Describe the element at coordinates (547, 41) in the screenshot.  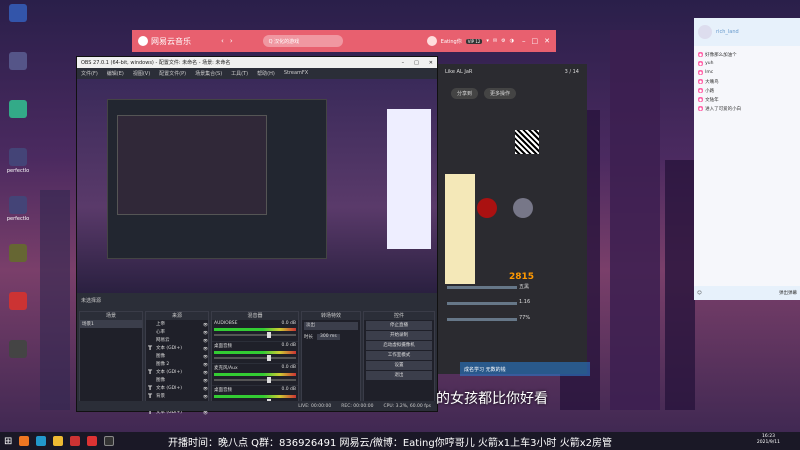
I see `close-icon: ✕` at that location.